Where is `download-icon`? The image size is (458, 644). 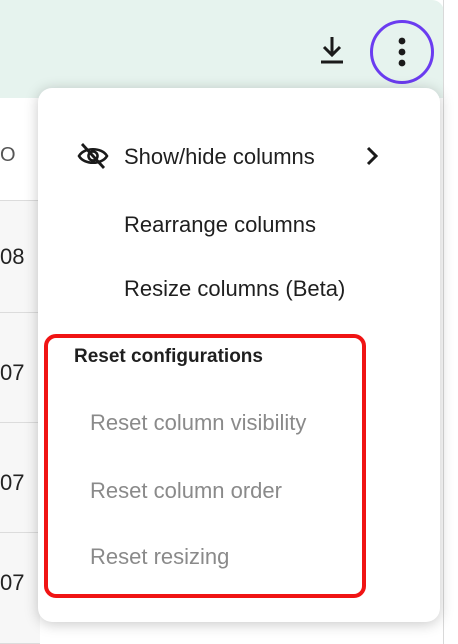 download-icon is located at coordinates (332, 50).